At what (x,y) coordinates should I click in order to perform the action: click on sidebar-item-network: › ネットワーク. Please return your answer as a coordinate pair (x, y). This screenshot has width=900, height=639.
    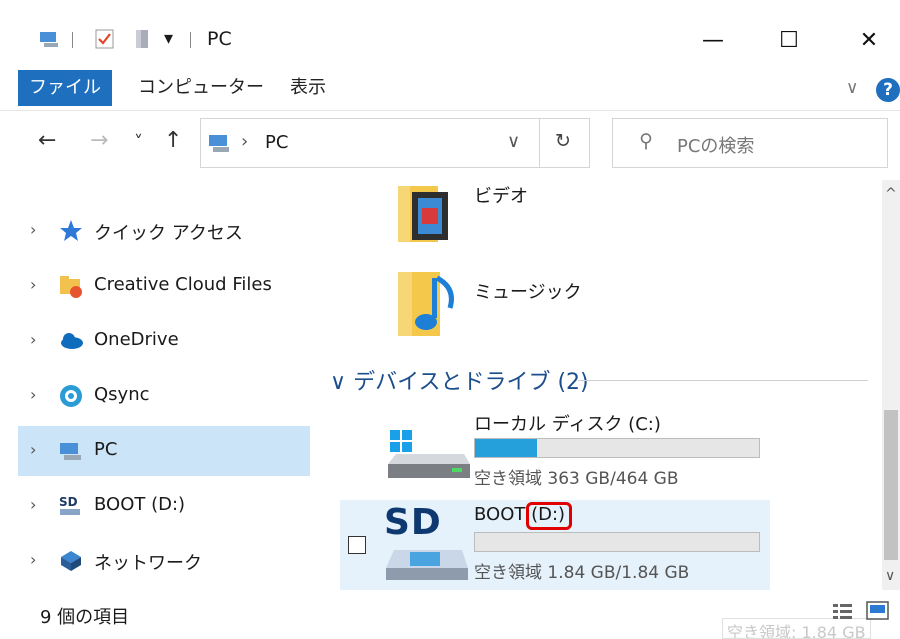
    Looking at the image, I should click on (164, 561).